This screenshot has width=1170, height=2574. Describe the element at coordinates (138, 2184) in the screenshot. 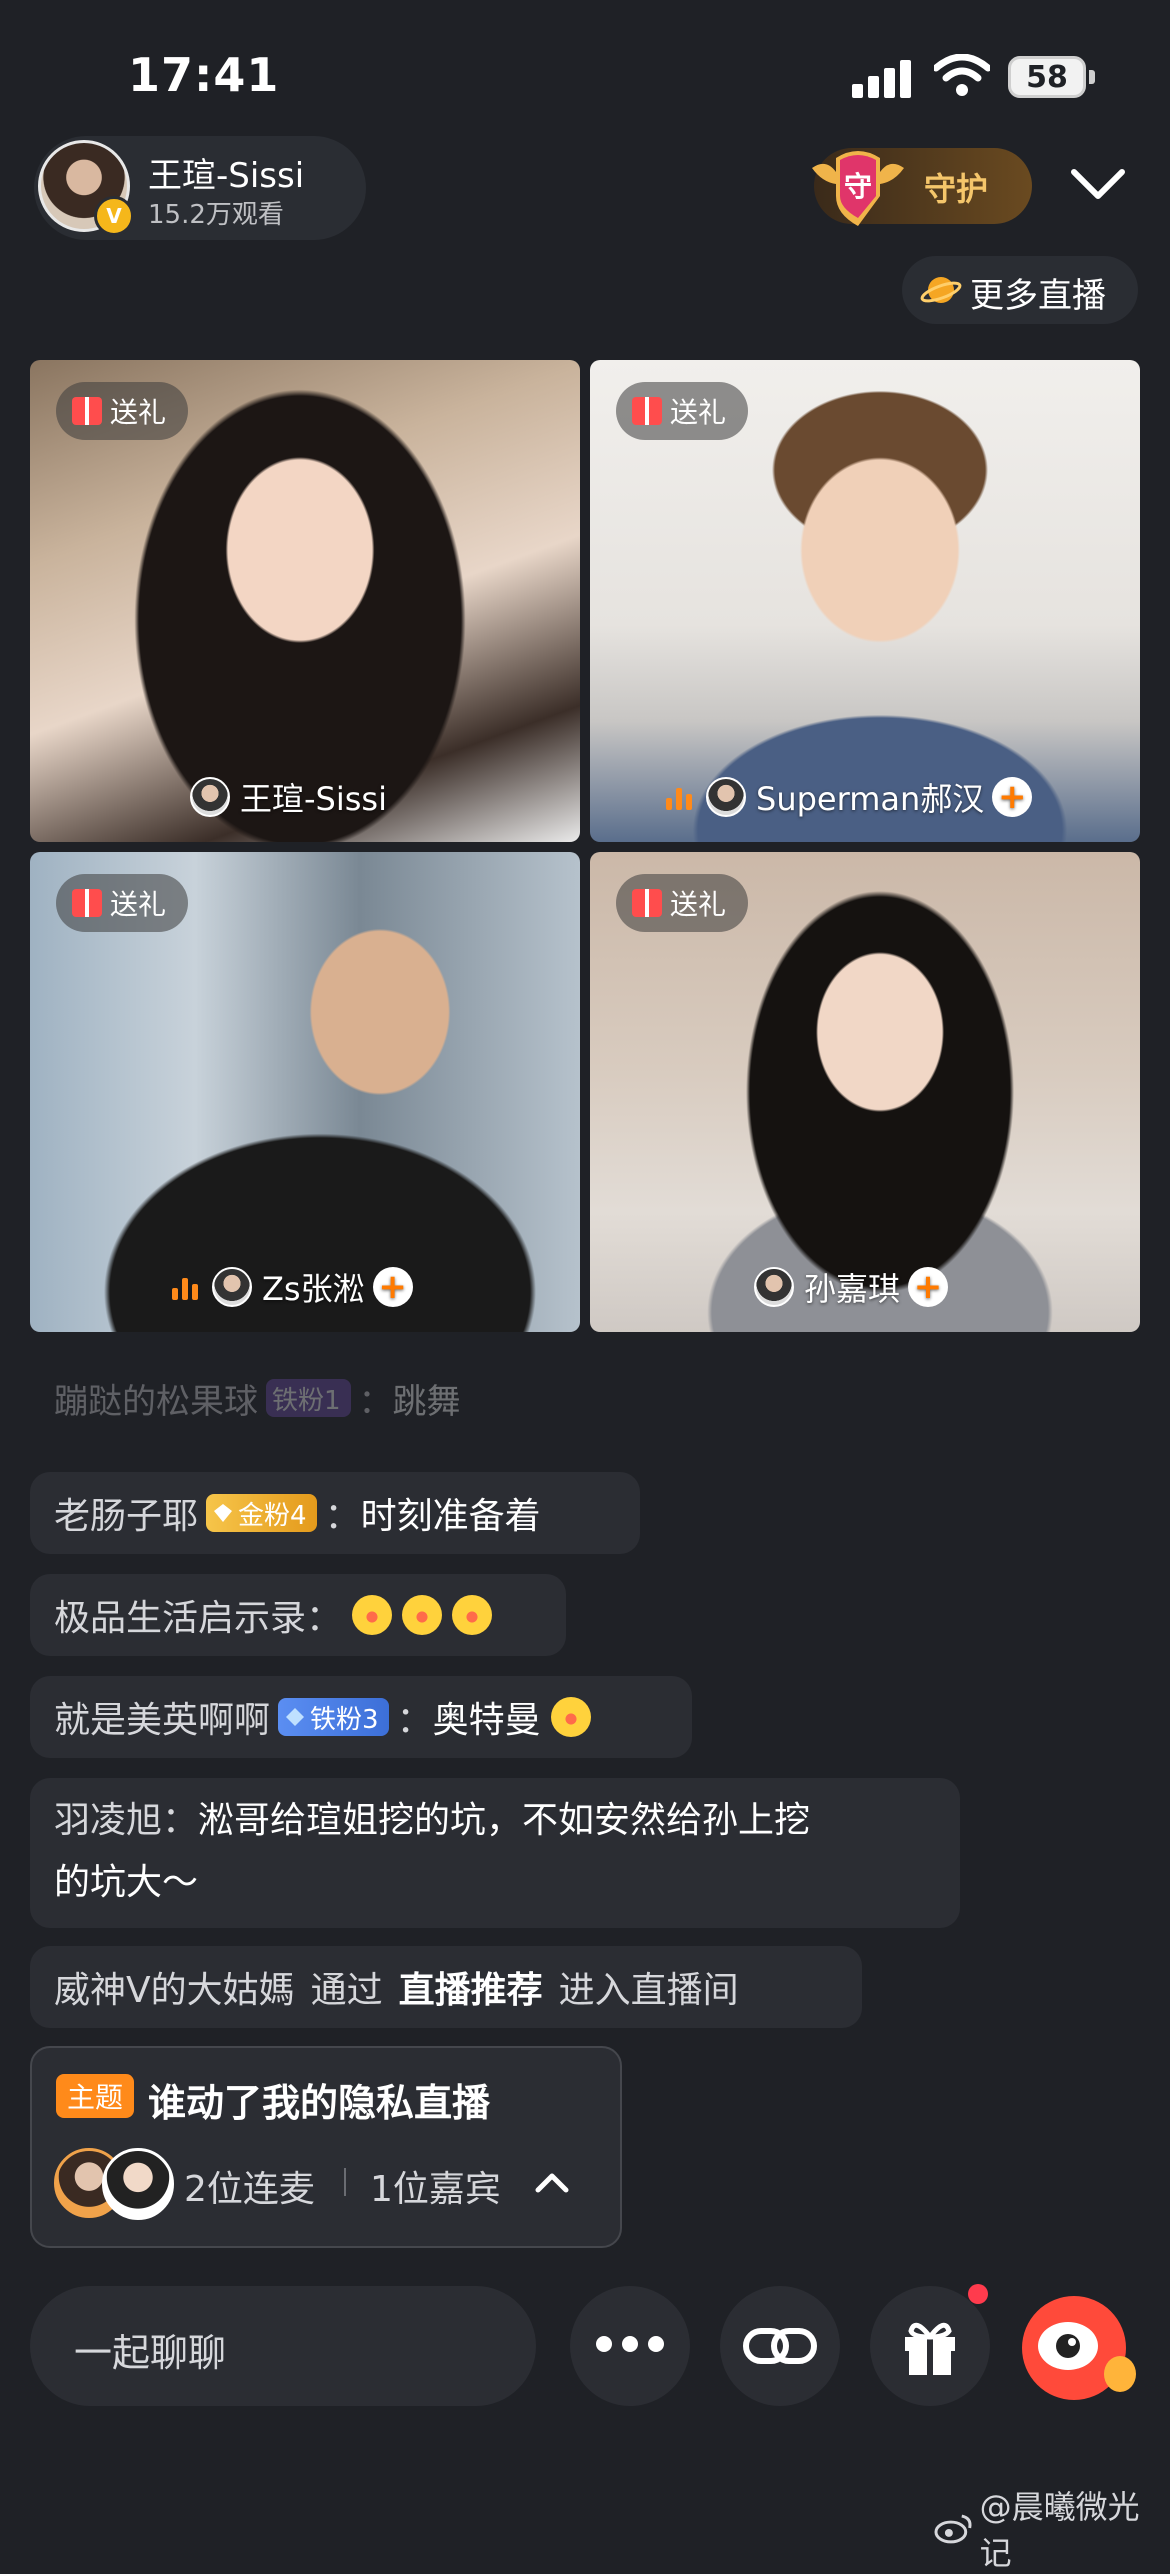

I see `linked-avatar` at that location.